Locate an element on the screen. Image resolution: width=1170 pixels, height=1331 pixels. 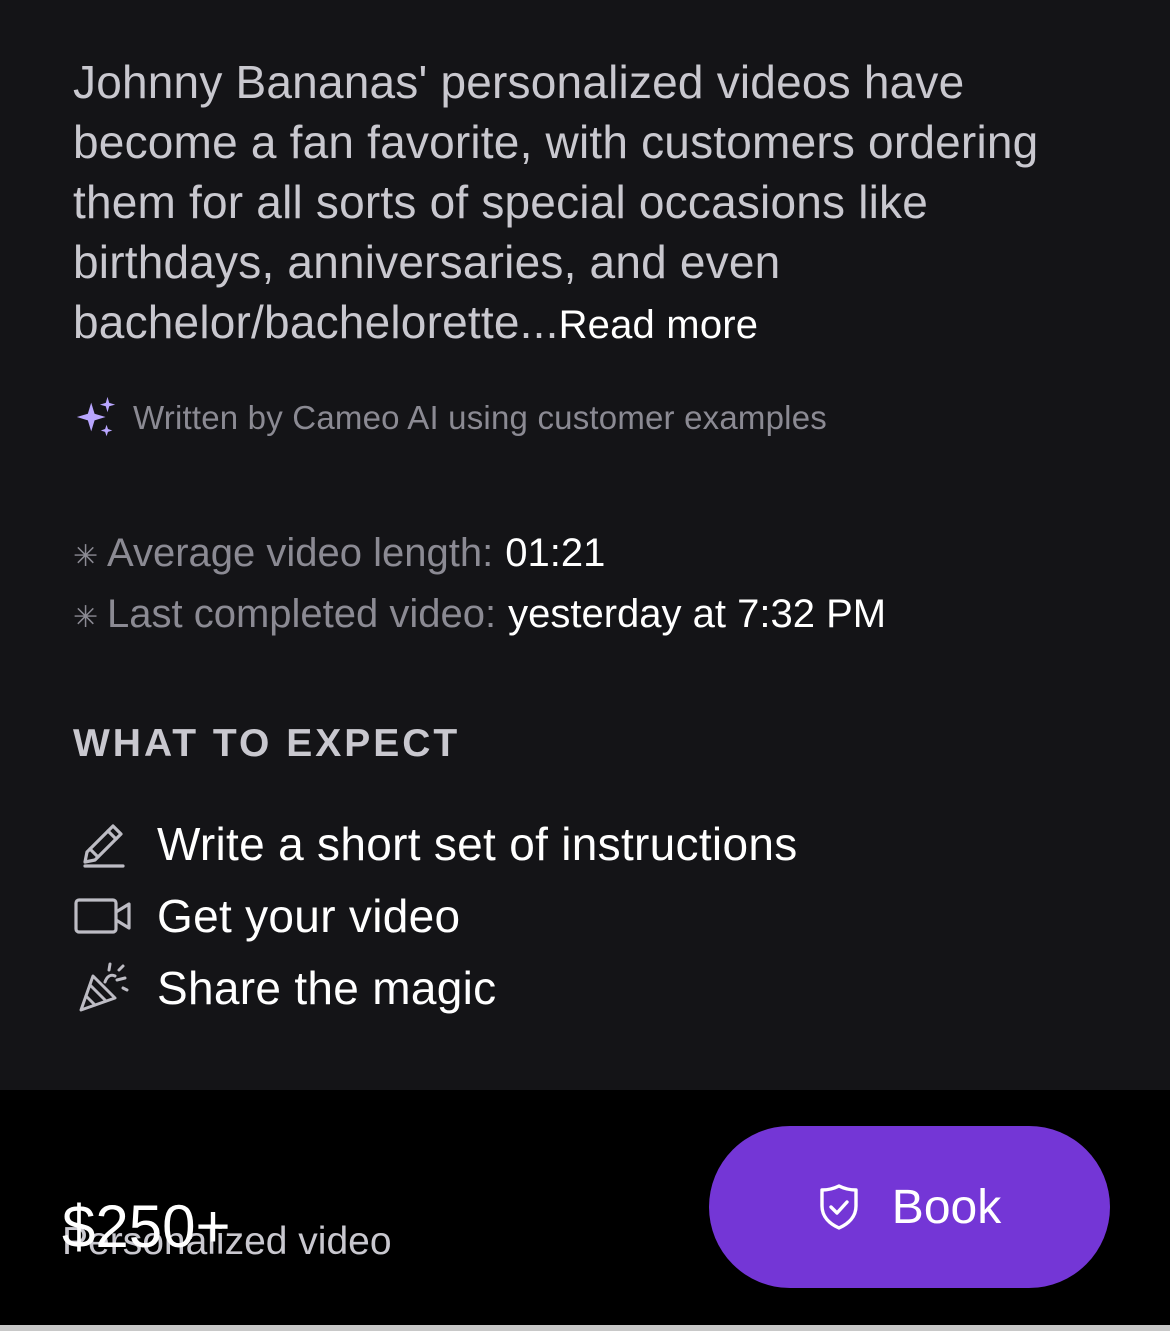
pencil-icon is located at coordinates (103, 844).